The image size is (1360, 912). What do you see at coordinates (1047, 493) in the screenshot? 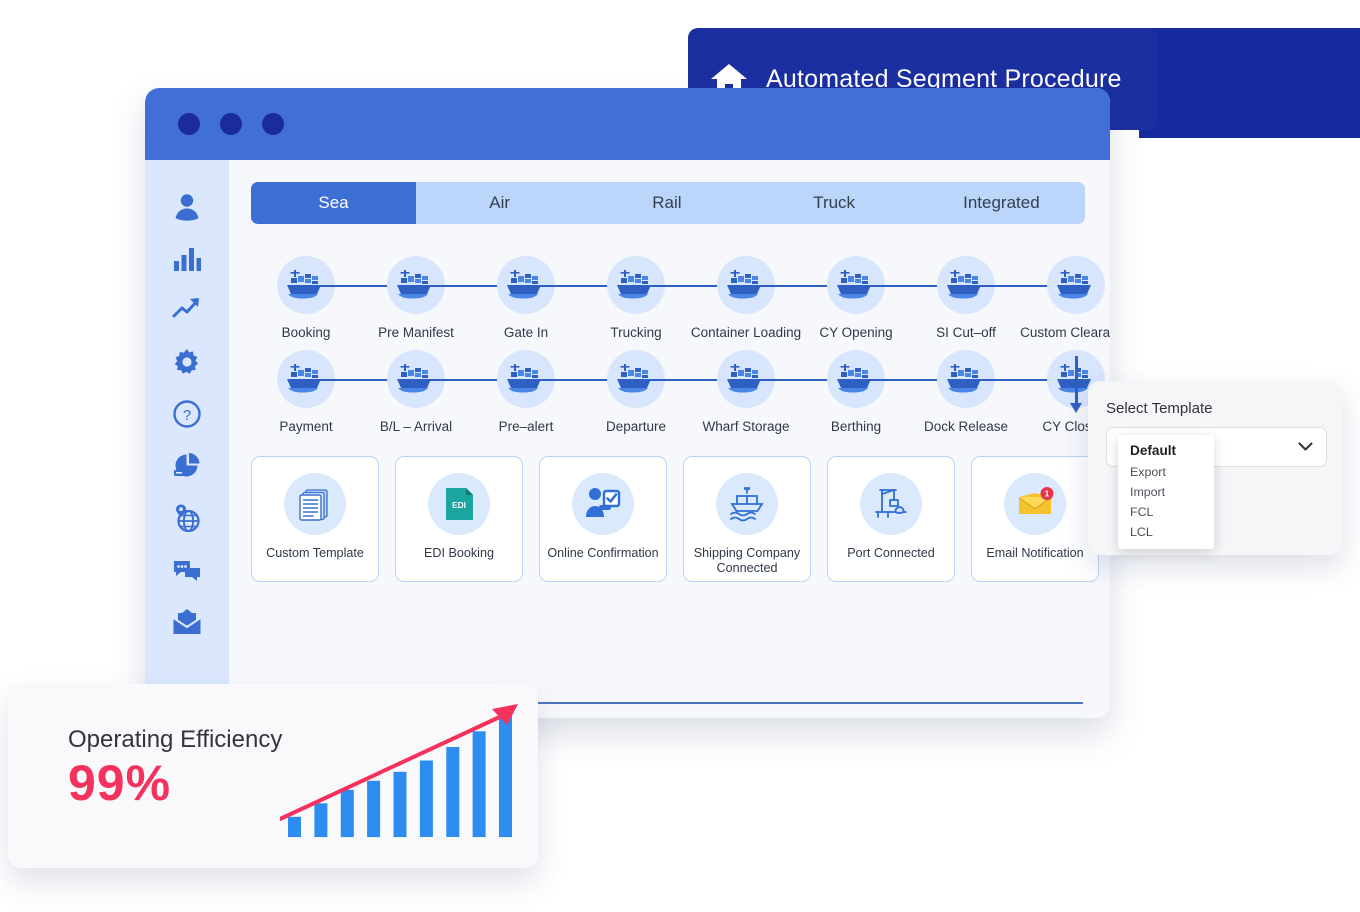
I see `svg-text: 1` at bounding box center [1047, 493].